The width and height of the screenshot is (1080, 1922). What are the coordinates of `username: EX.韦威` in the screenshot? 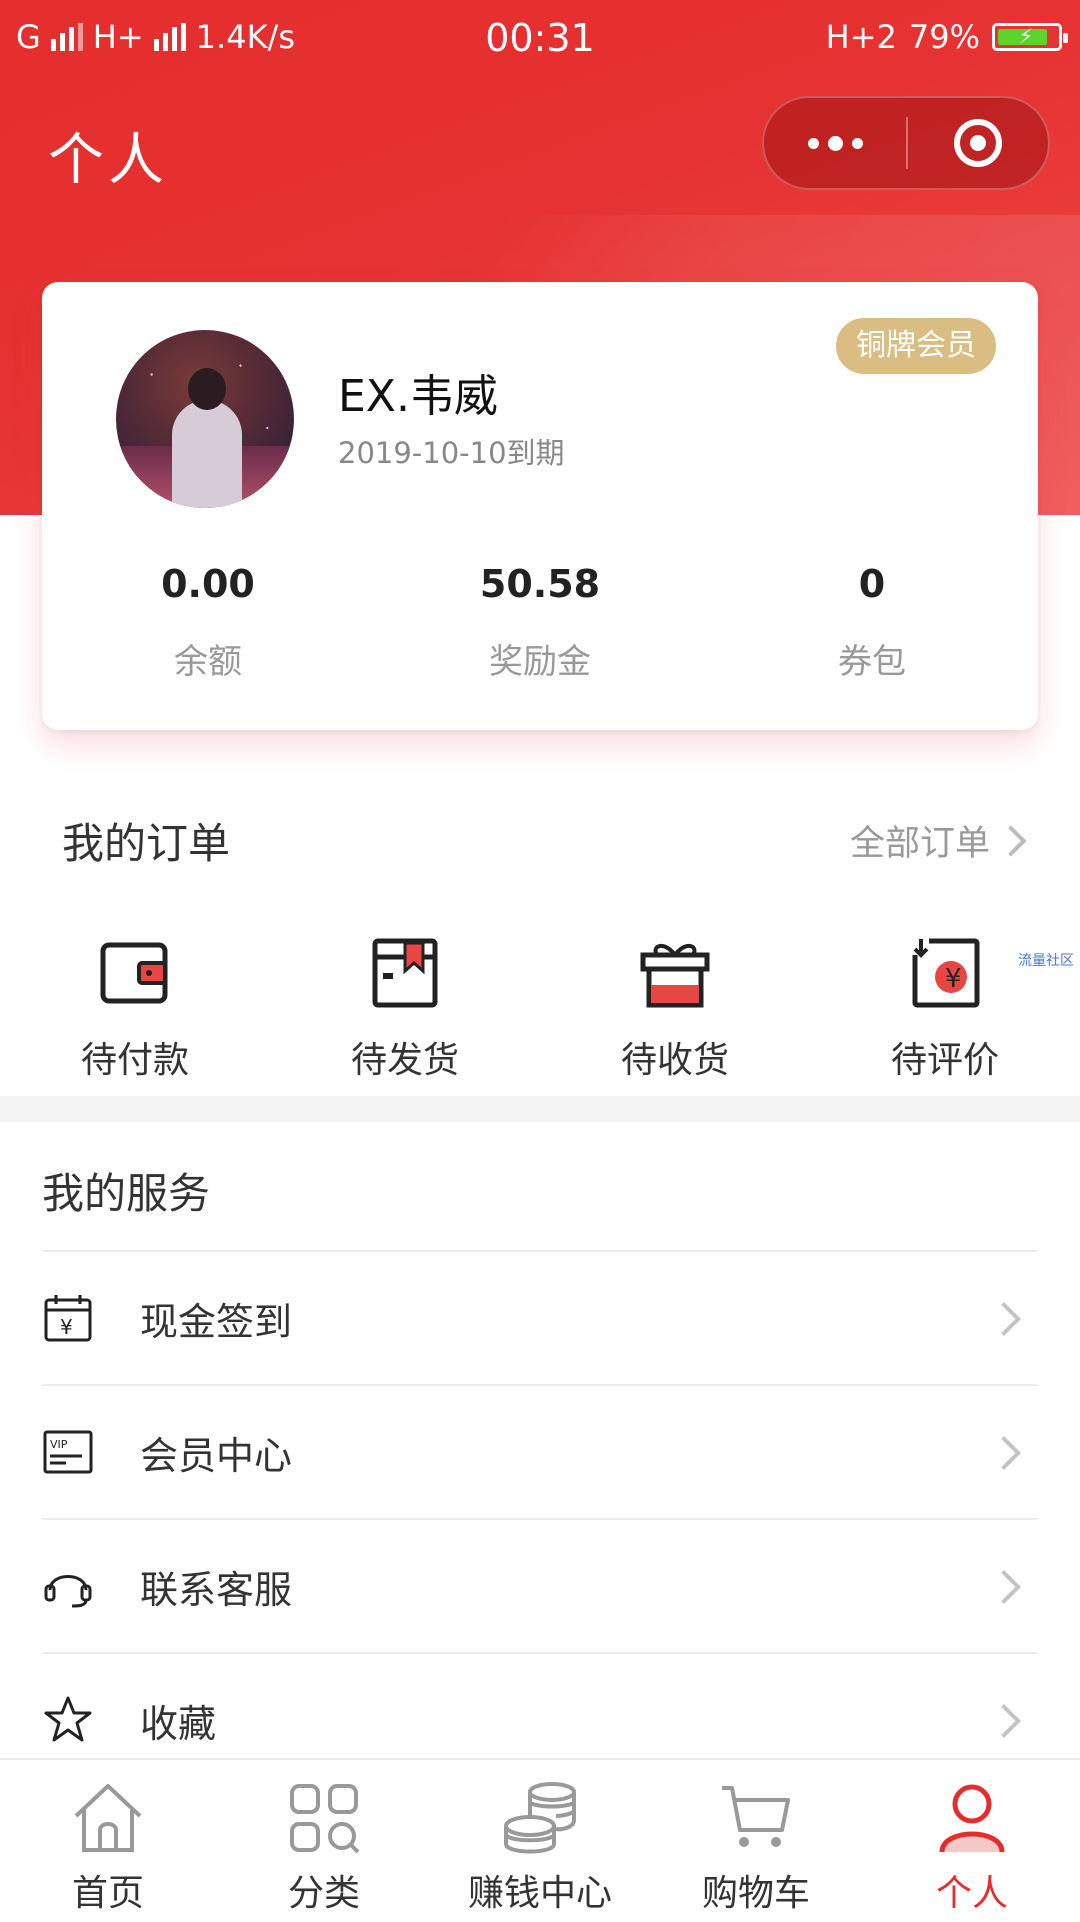 It's located at (418, 396).